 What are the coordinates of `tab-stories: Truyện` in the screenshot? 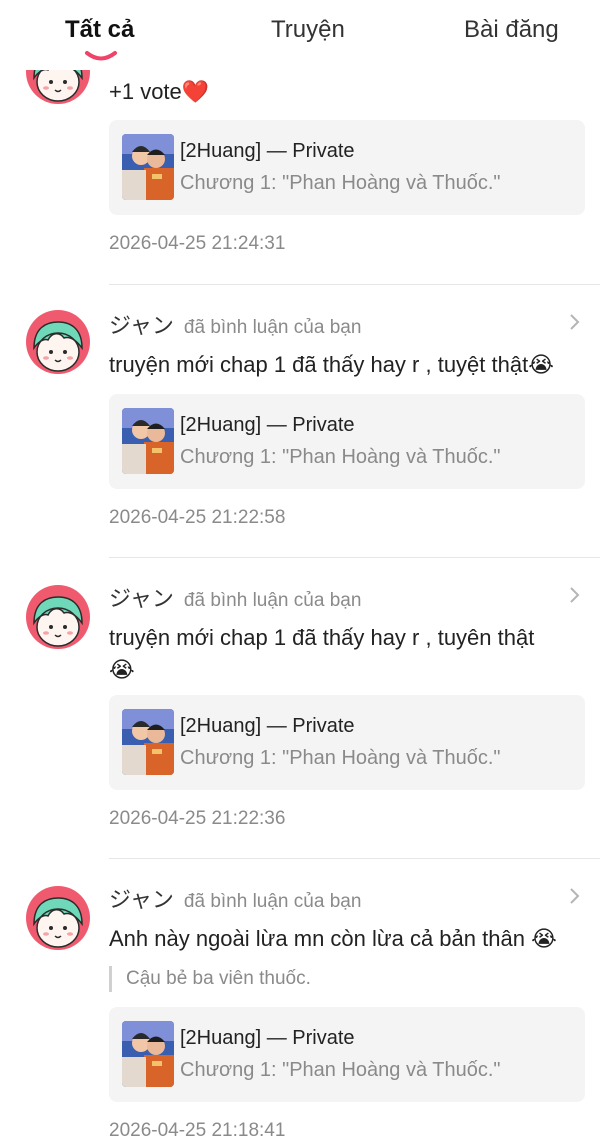 It's located at (308, 30).